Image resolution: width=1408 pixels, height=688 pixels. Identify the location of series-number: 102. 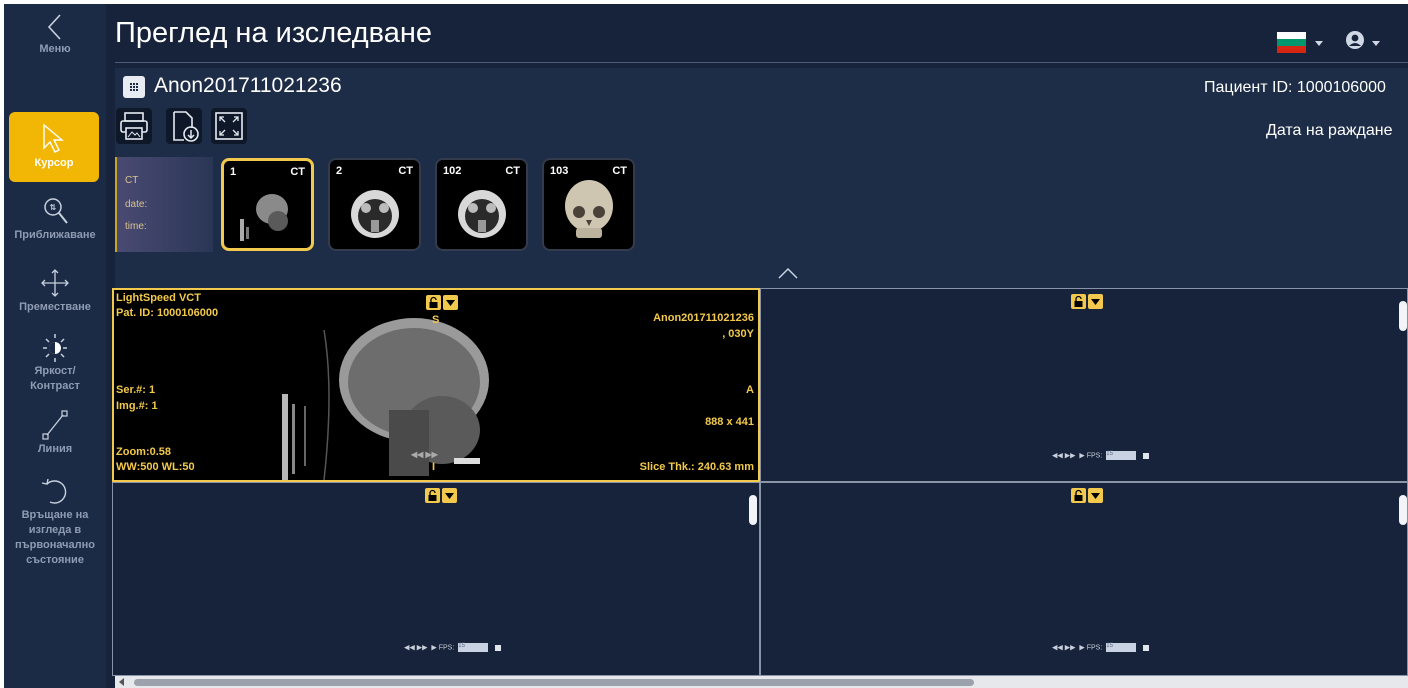
(452, 171).